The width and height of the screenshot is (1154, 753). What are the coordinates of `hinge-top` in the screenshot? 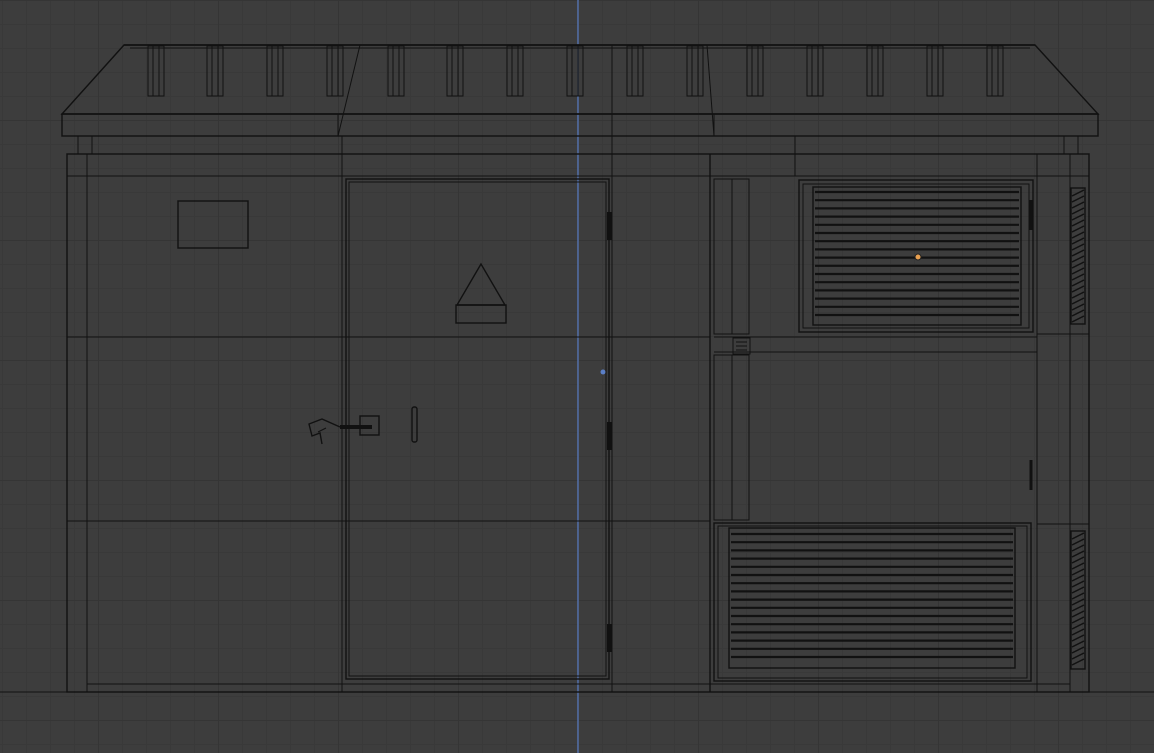 It's located at (609, 226).